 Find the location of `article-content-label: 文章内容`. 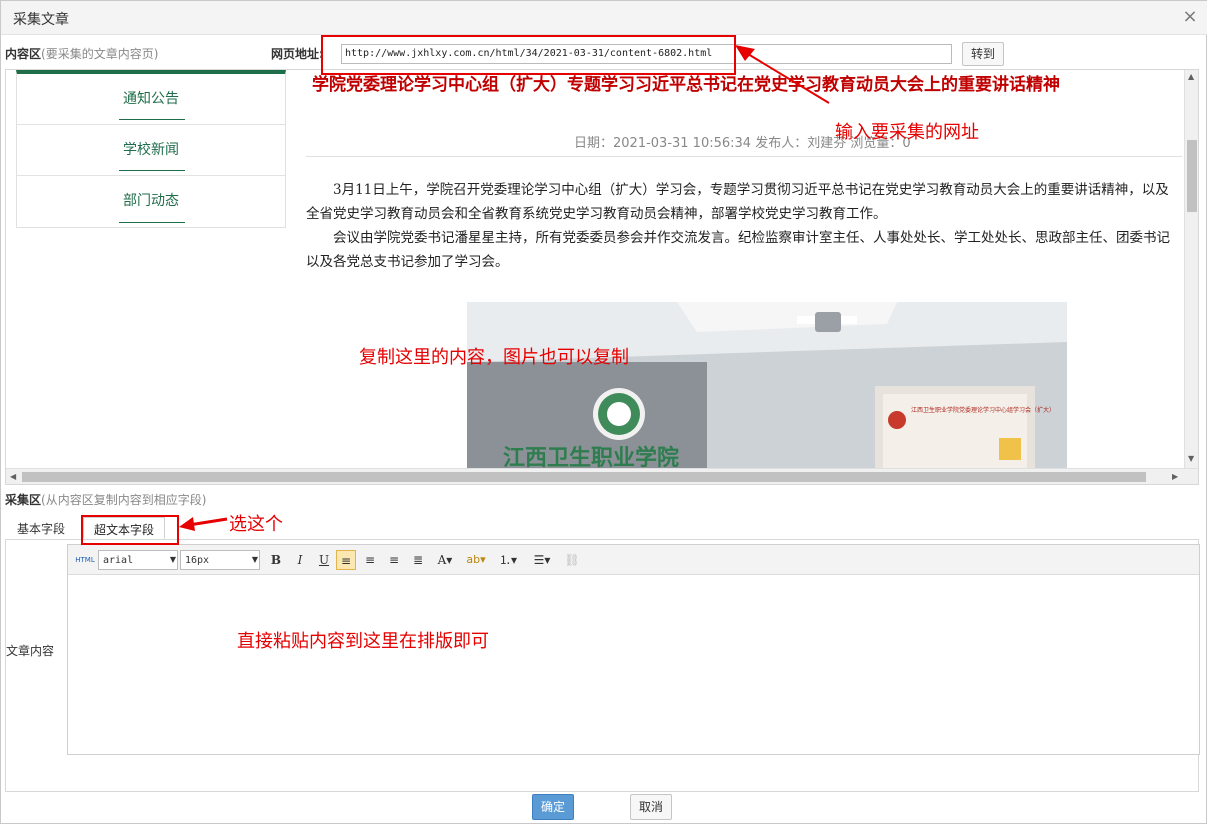

article-content-label: 文章内容 is located at coordinates (30, 651).